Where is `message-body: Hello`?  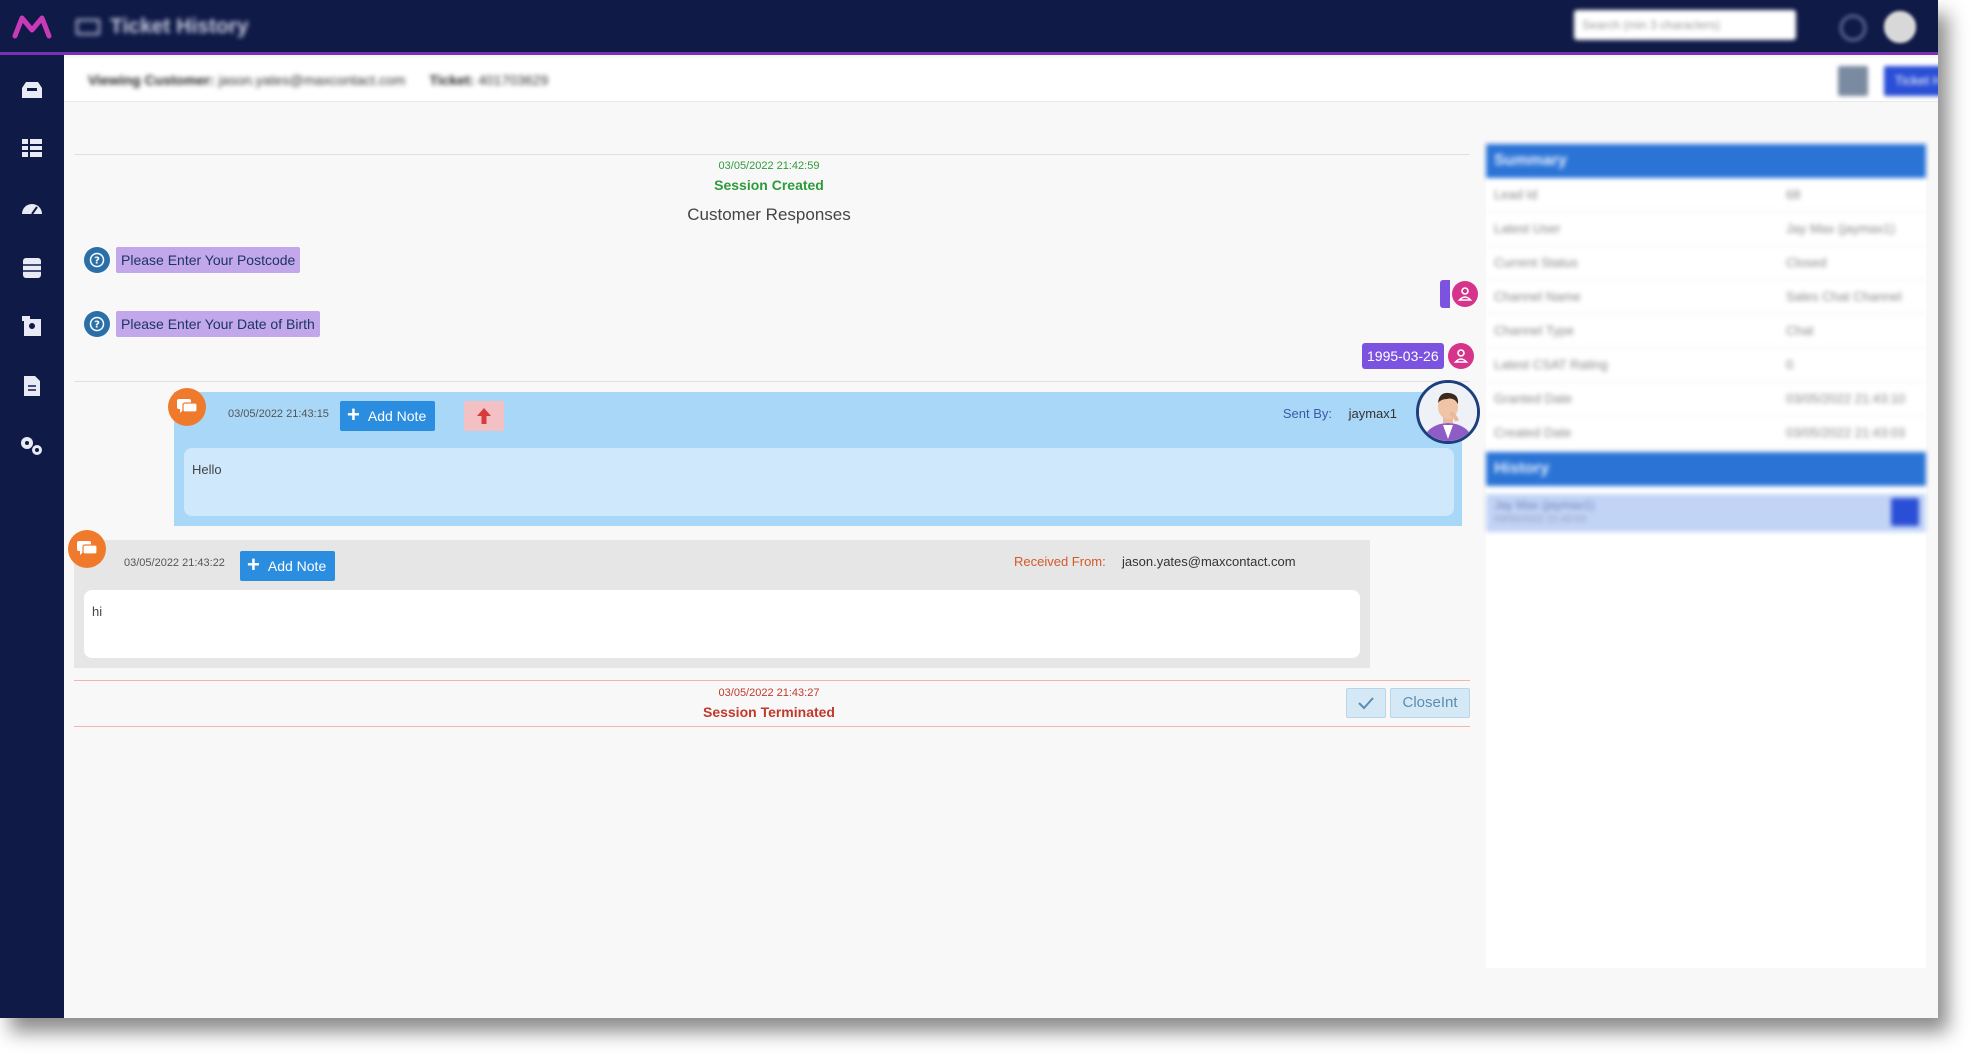
message-body: Hello is located at coordinates (819, 482).